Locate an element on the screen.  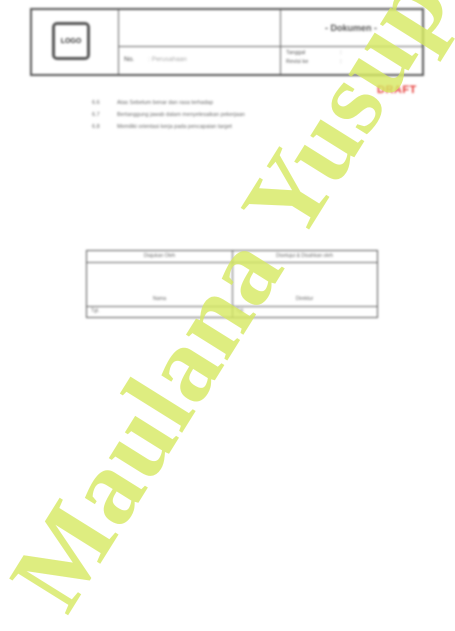
draft-stamp: DRAFT is located at coordinates (397, 90).